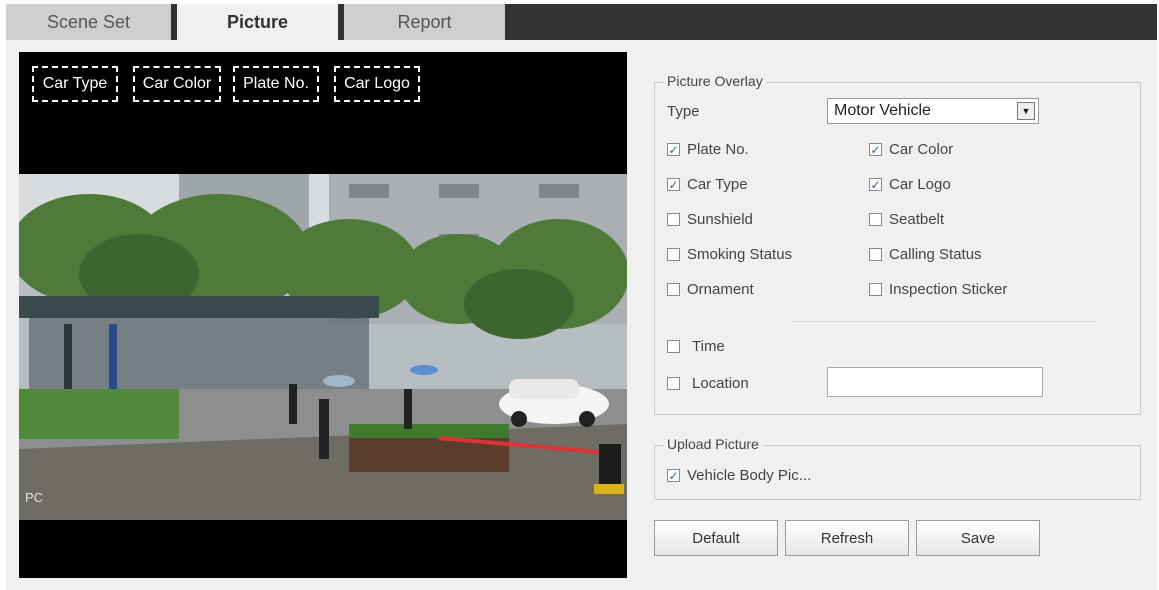  I want to click on checkbox-label: Seatbelt, so click(917, 219).